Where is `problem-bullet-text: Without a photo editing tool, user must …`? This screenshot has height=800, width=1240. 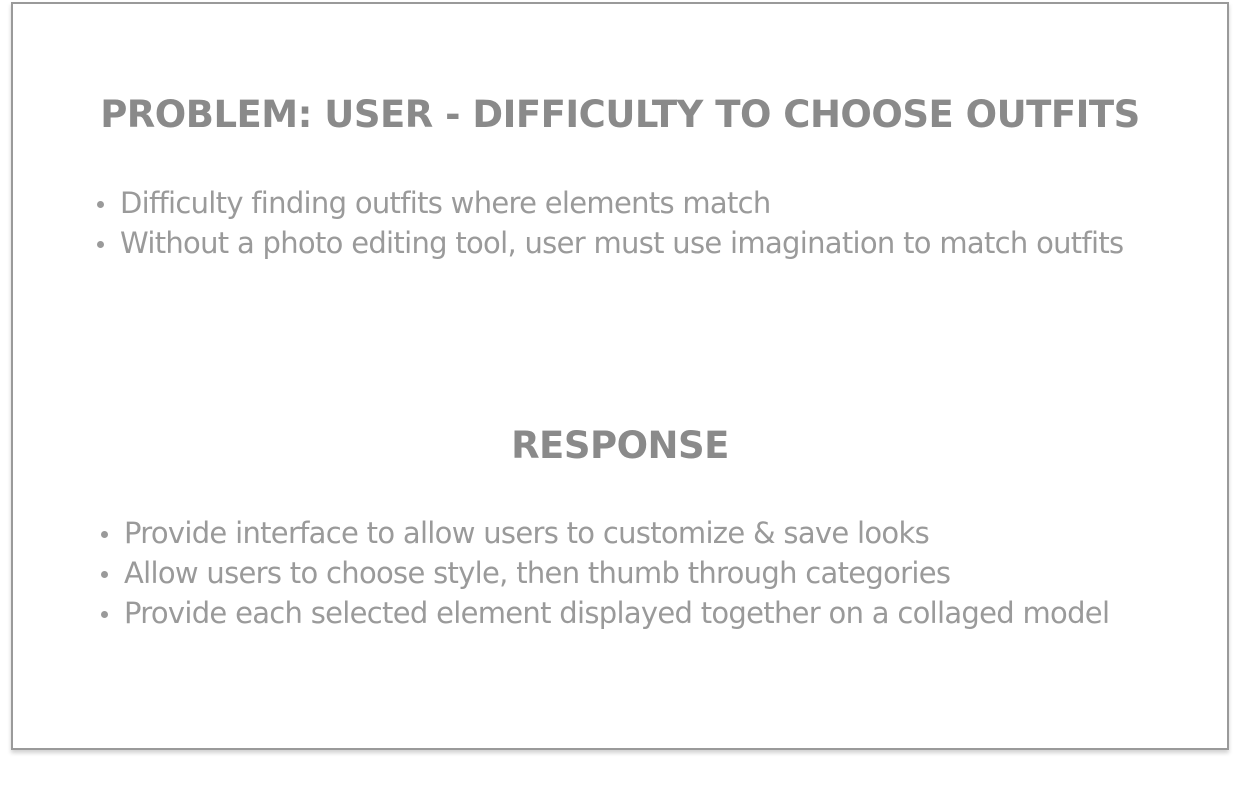
problem-bullet-text: Without a photo editing tool, user must … is located at coordinates (622, 243).